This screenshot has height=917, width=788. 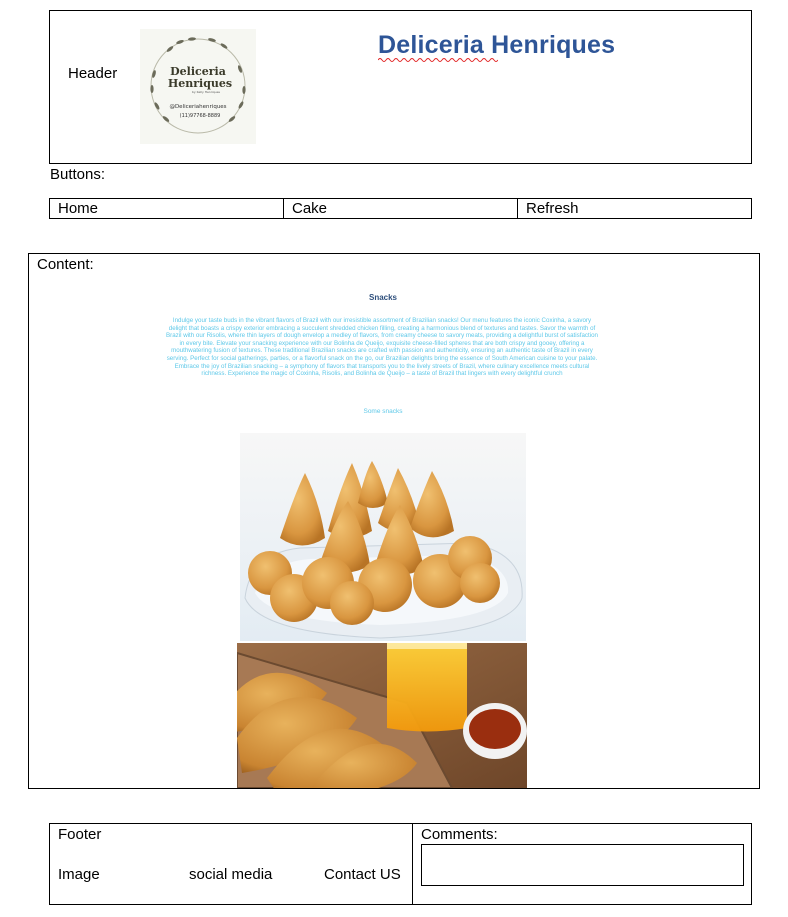 What do you see at coordinates (582, 865) in the screenshot?
I see `comment-input` at bounding box center [582, 865].